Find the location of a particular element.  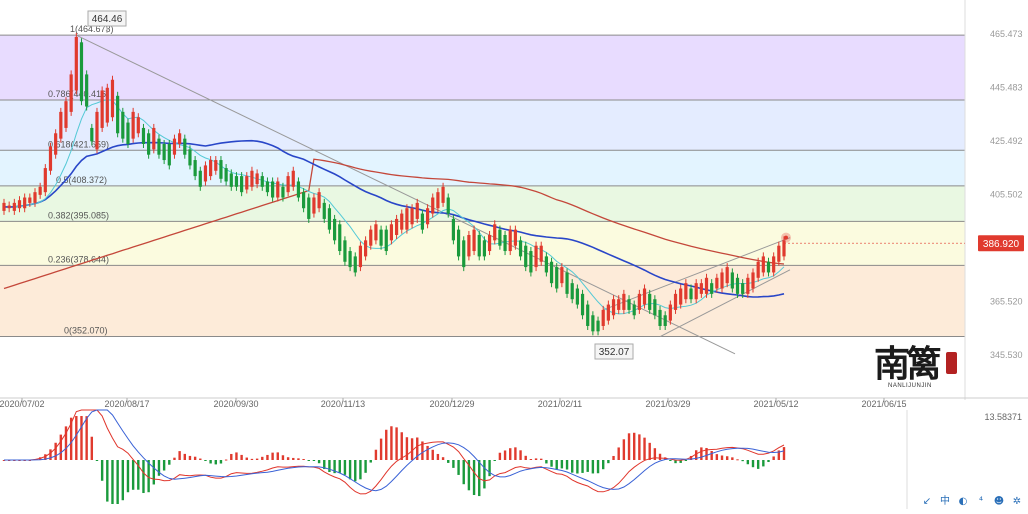

current-price-dot is located at coordinates (786, 237).